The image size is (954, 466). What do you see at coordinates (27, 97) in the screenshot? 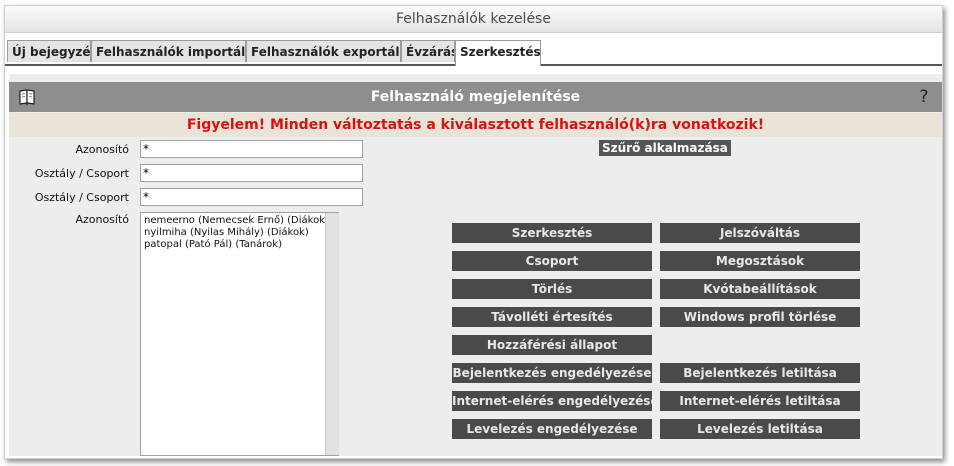
I see `book-icon` at bounding box center [27, 97].